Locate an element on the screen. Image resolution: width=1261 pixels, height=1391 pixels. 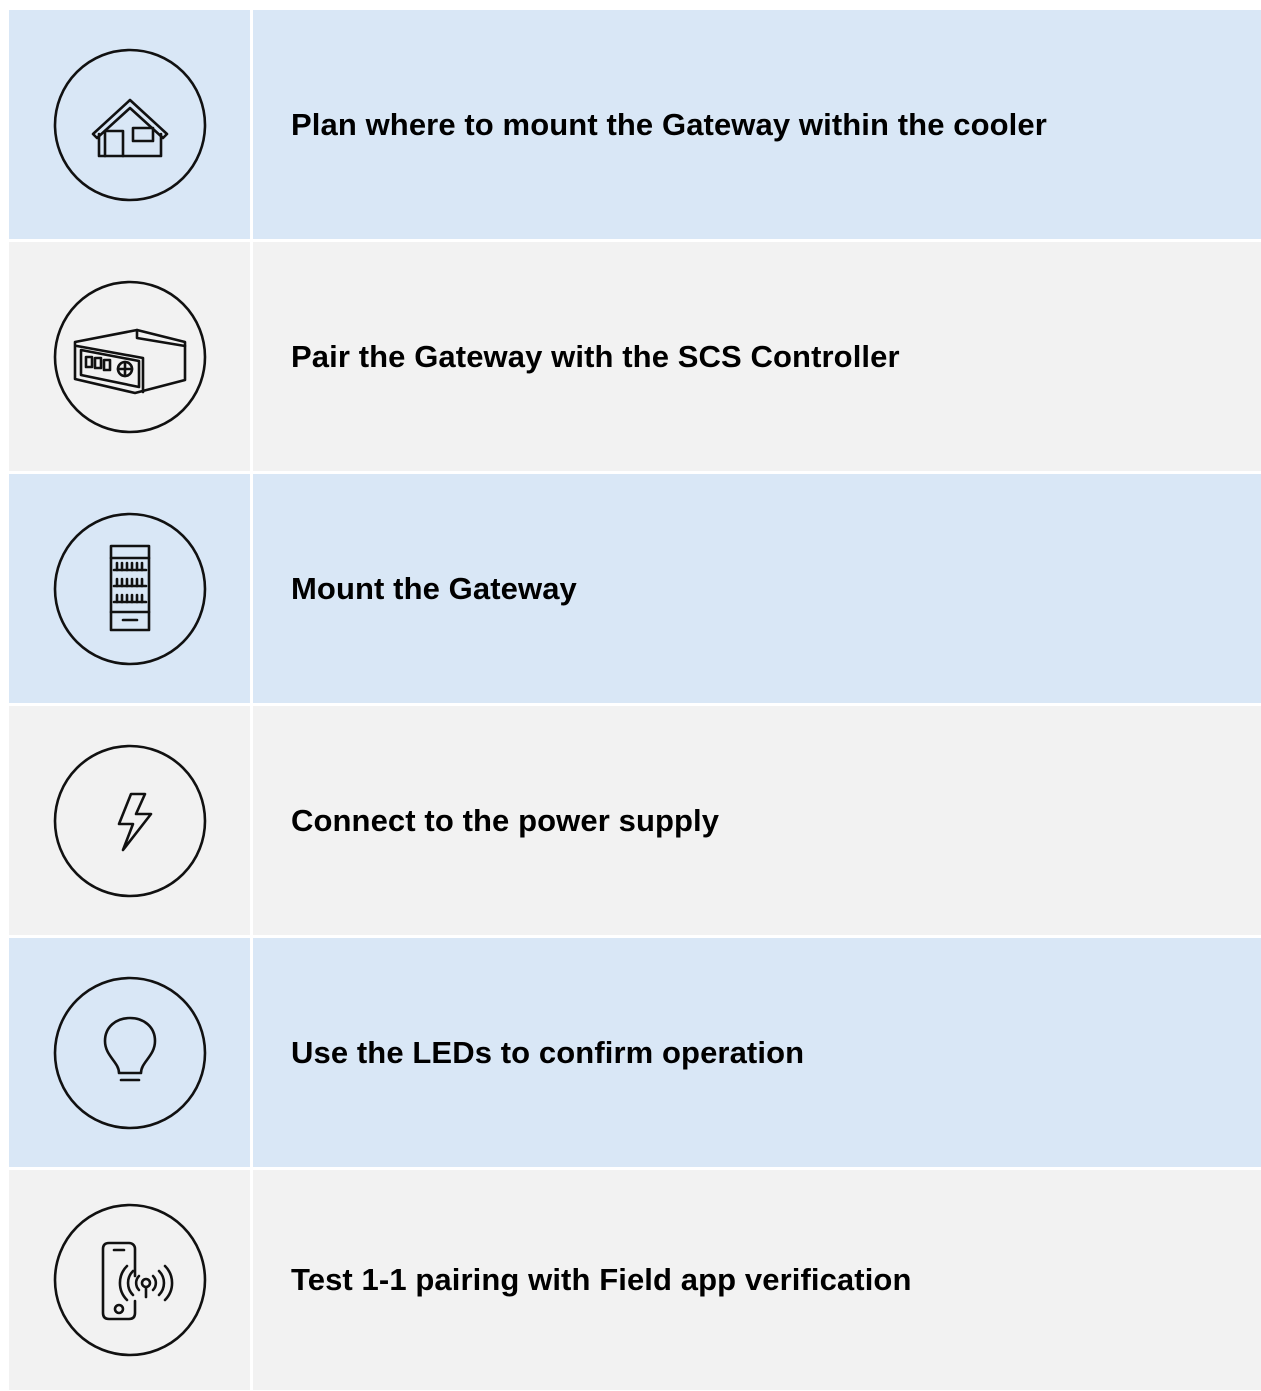
step-text-cell: Mount the Gateway is located at coordinates (757, 588).